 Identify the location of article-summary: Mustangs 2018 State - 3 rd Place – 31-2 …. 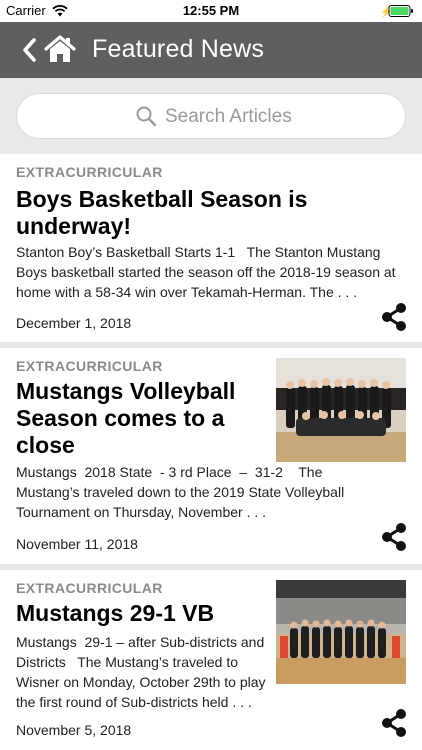
(182, 492).